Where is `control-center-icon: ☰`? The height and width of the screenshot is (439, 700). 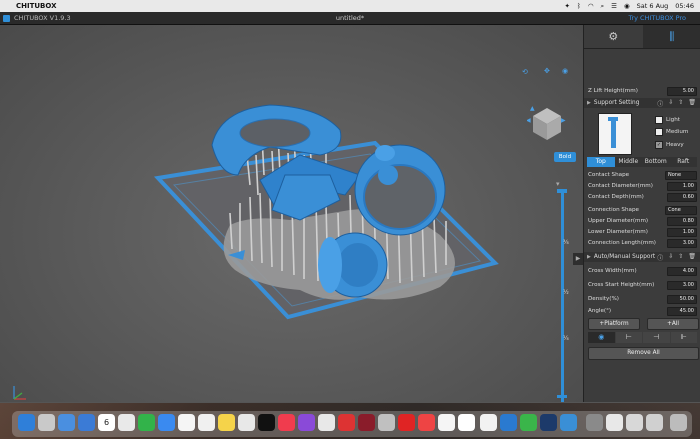 control-center-icon: ☰ is located at coordinates (614, 6).